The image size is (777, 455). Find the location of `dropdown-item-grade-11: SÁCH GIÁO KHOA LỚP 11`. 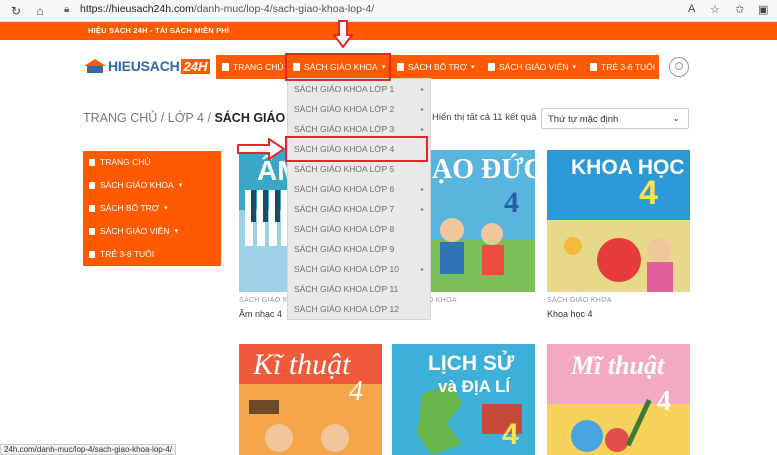

dropdown-item-grade-11: SÁCH GIÁO KHOA LỚP 11 is located at coordinates (359, 289).